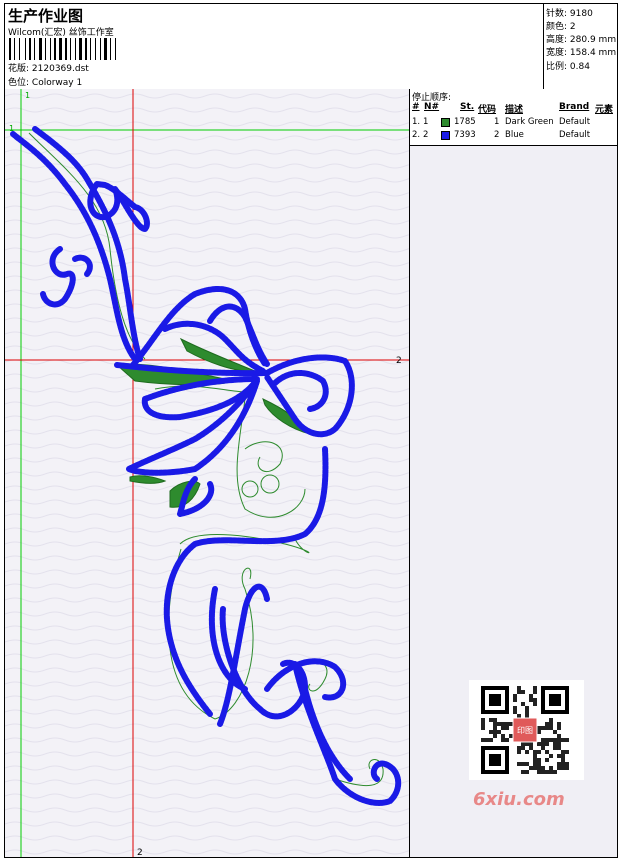 Image resolution: width=620 pixels, height=861 pixels. What do you see at coordinates (604, 110) in the screenshot?
I see `col-header-element: 元素` at bounding box center [604, 110].